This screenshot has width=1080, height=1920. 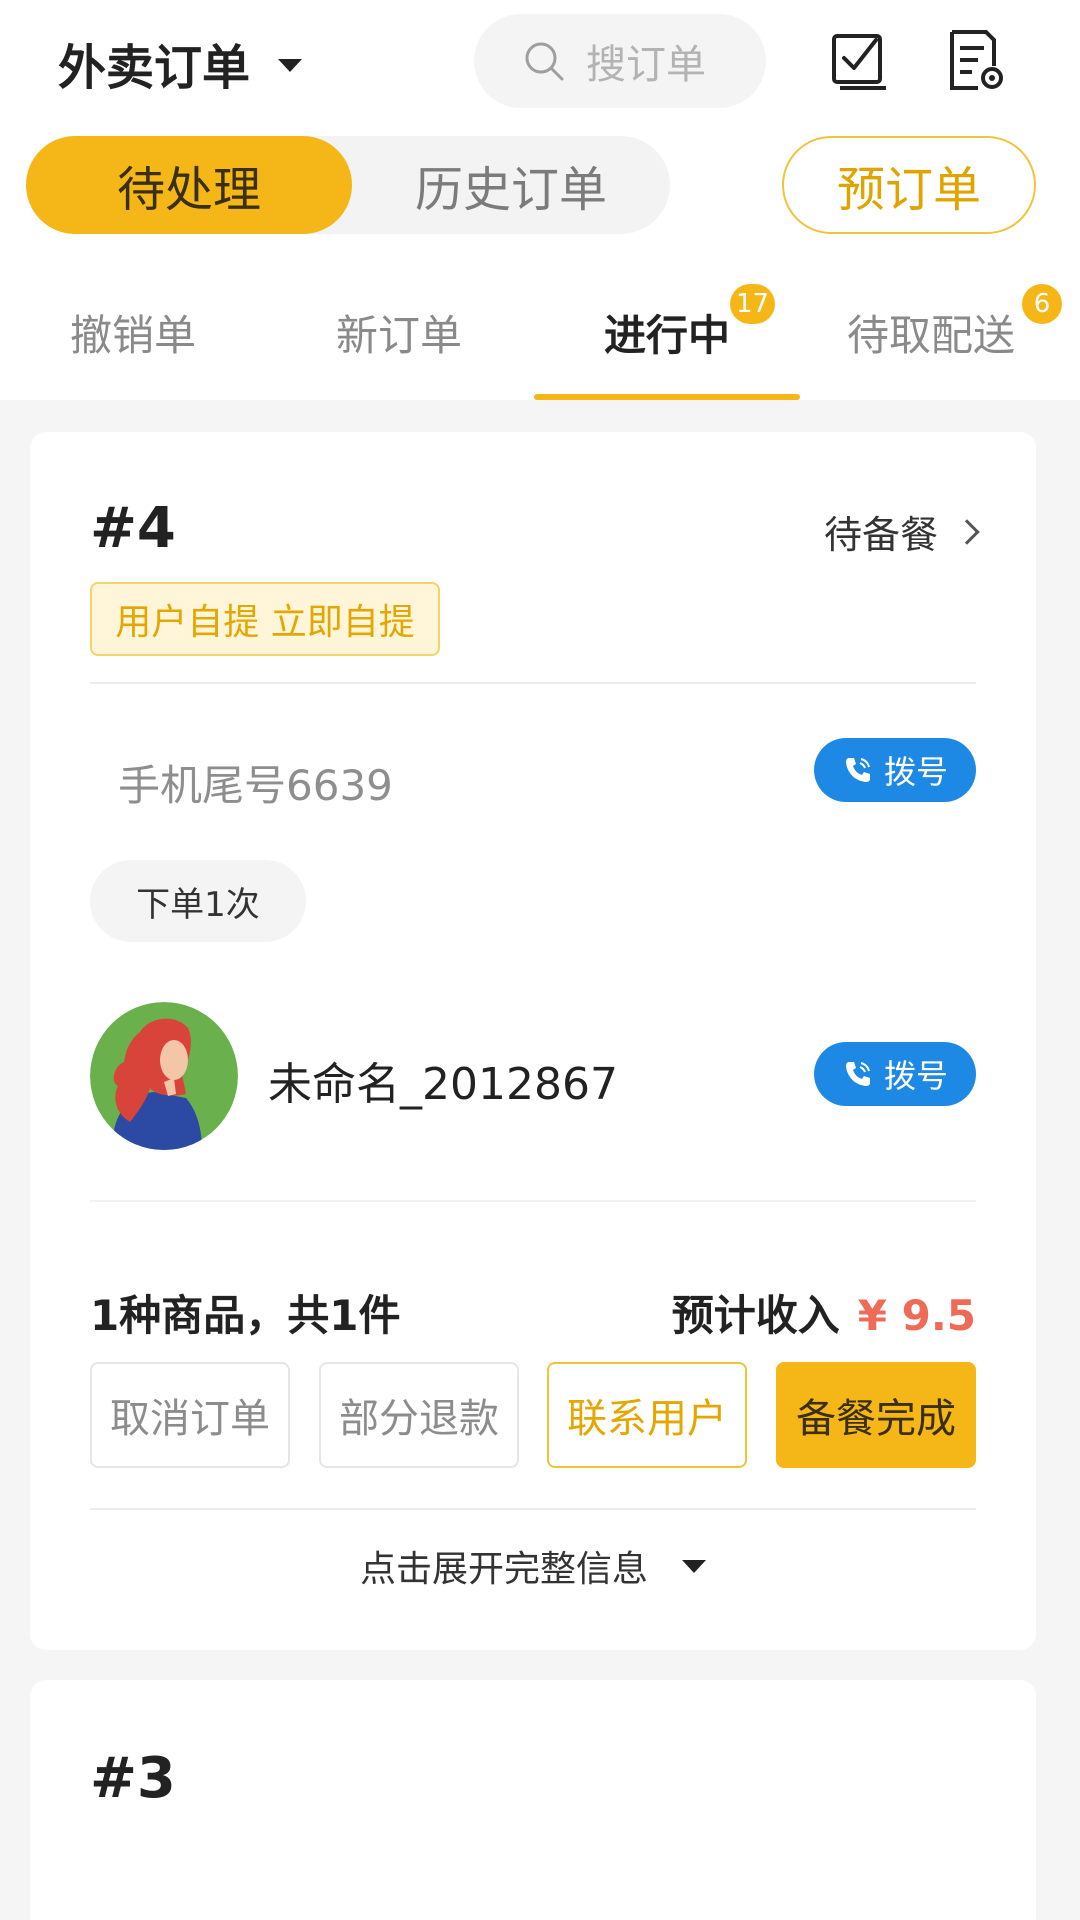 What do you see at coordinates (909, 185) in the screenshot?
I see `pre-order-button: 预订单` at bounding box center [909, 185].